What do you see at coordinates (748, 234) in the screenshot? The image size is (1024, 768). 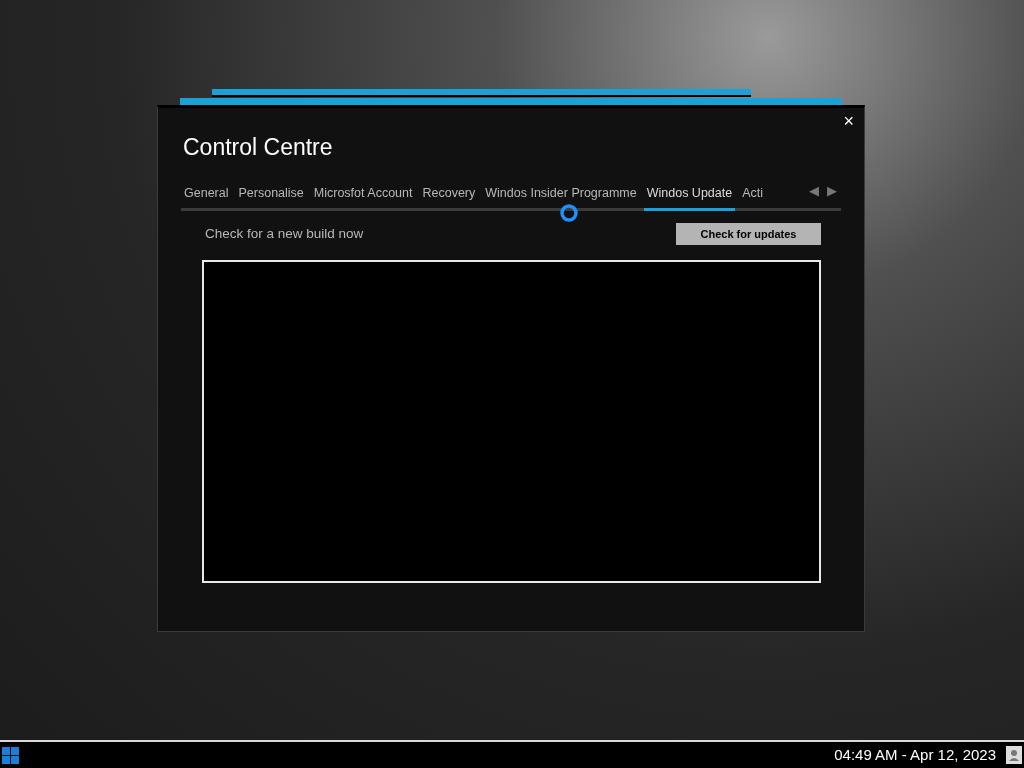 I see `check-updates-button: Check for updates` at bounding box center [748, 234].